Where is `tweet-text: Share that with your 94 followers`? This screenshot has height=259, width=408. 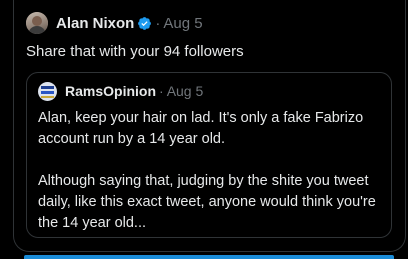 tweet-text: Share that with your 94 followers is located at coordinates (135, 51).